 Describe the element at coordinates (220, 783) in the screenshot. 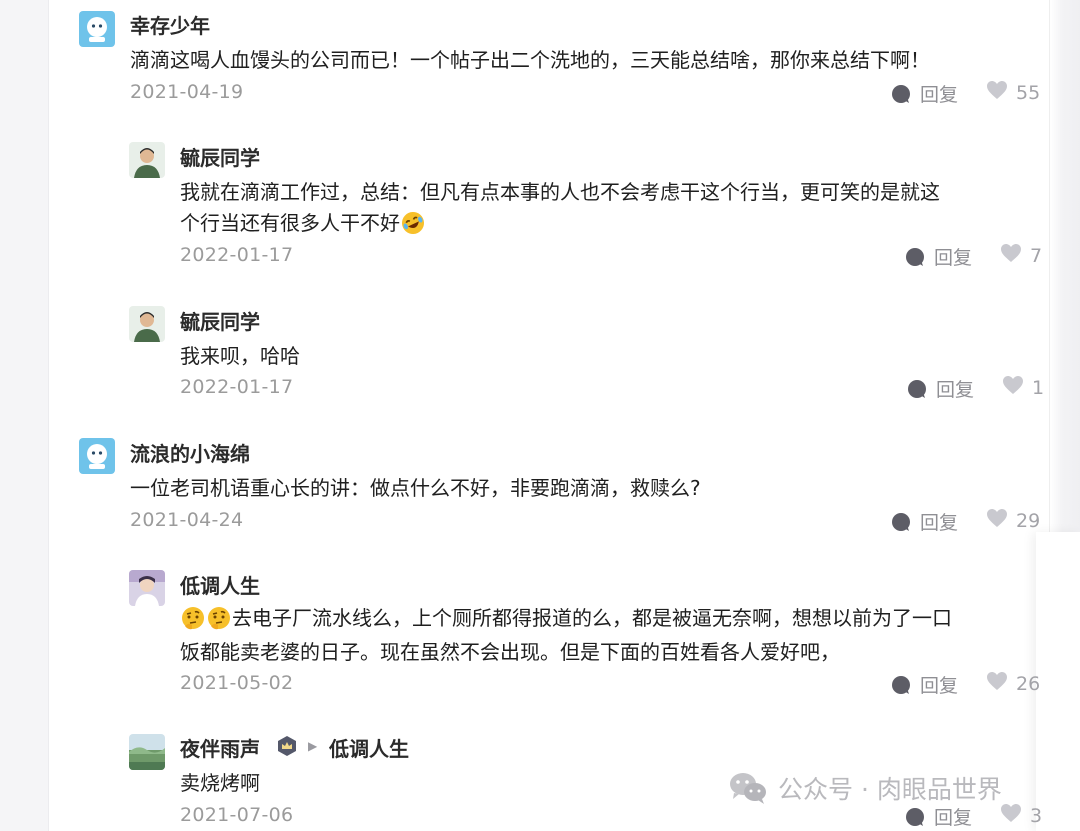

I see `reply-text: 卖烧烤啊` at that location.